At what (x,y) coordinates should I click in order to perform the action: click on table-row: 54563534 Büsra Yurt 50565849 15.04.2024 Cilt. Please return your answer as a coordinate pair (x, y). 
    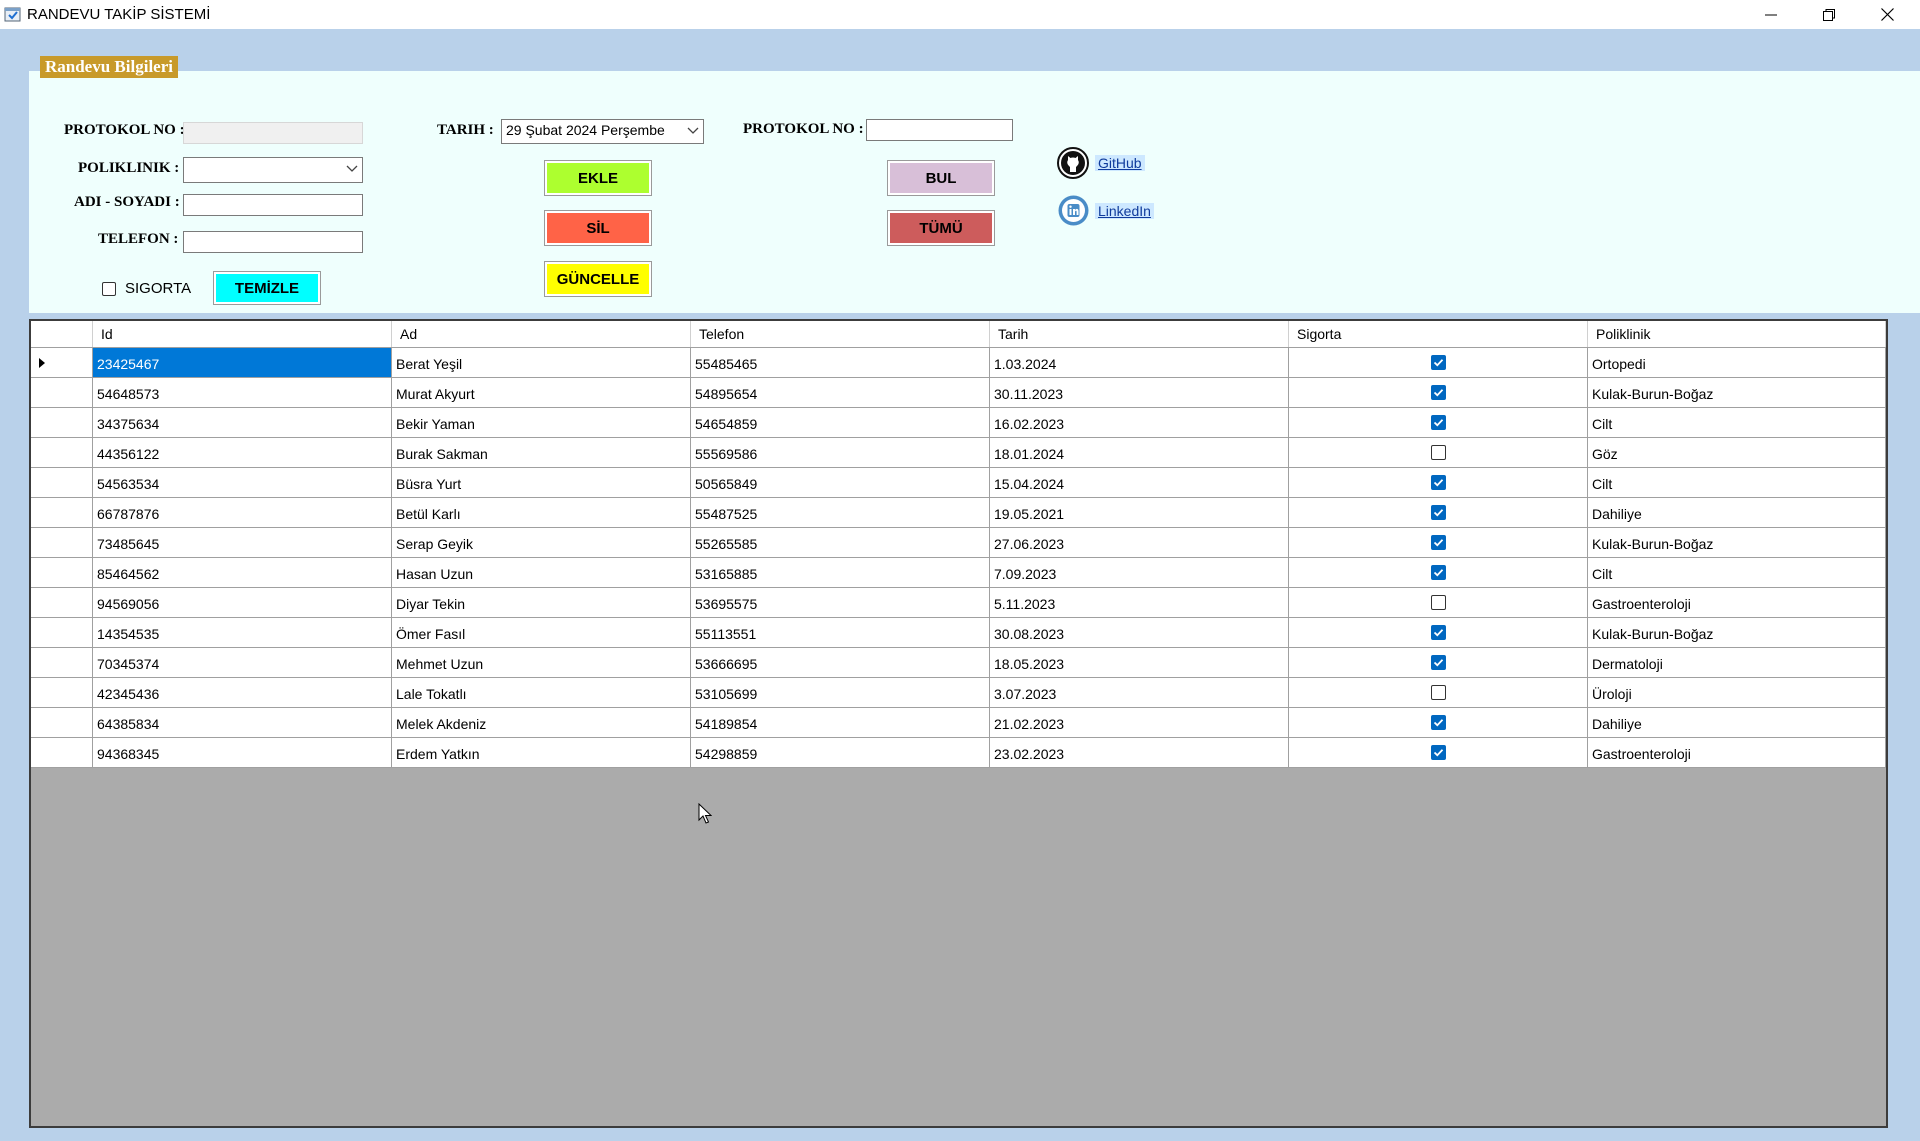
    Looking at the image, I should click on (958, 483).